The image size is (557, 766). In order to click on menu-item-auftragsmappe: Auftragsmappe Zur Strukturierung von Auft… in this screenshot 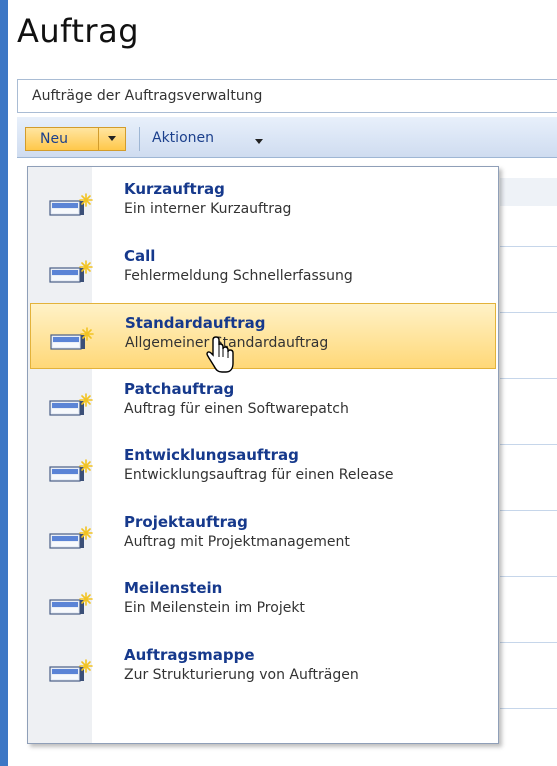, I will do `click(263, 669)`.